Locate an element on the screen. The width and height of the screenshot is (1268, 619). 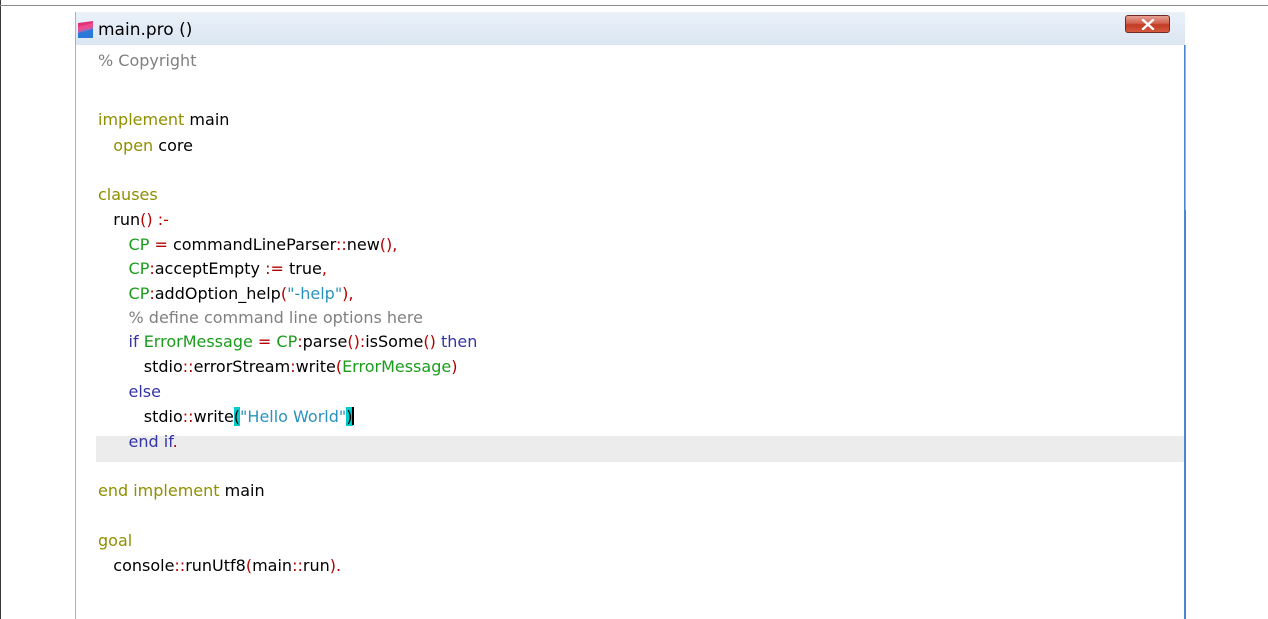
close-icon is located at coordinates (1148, 24).